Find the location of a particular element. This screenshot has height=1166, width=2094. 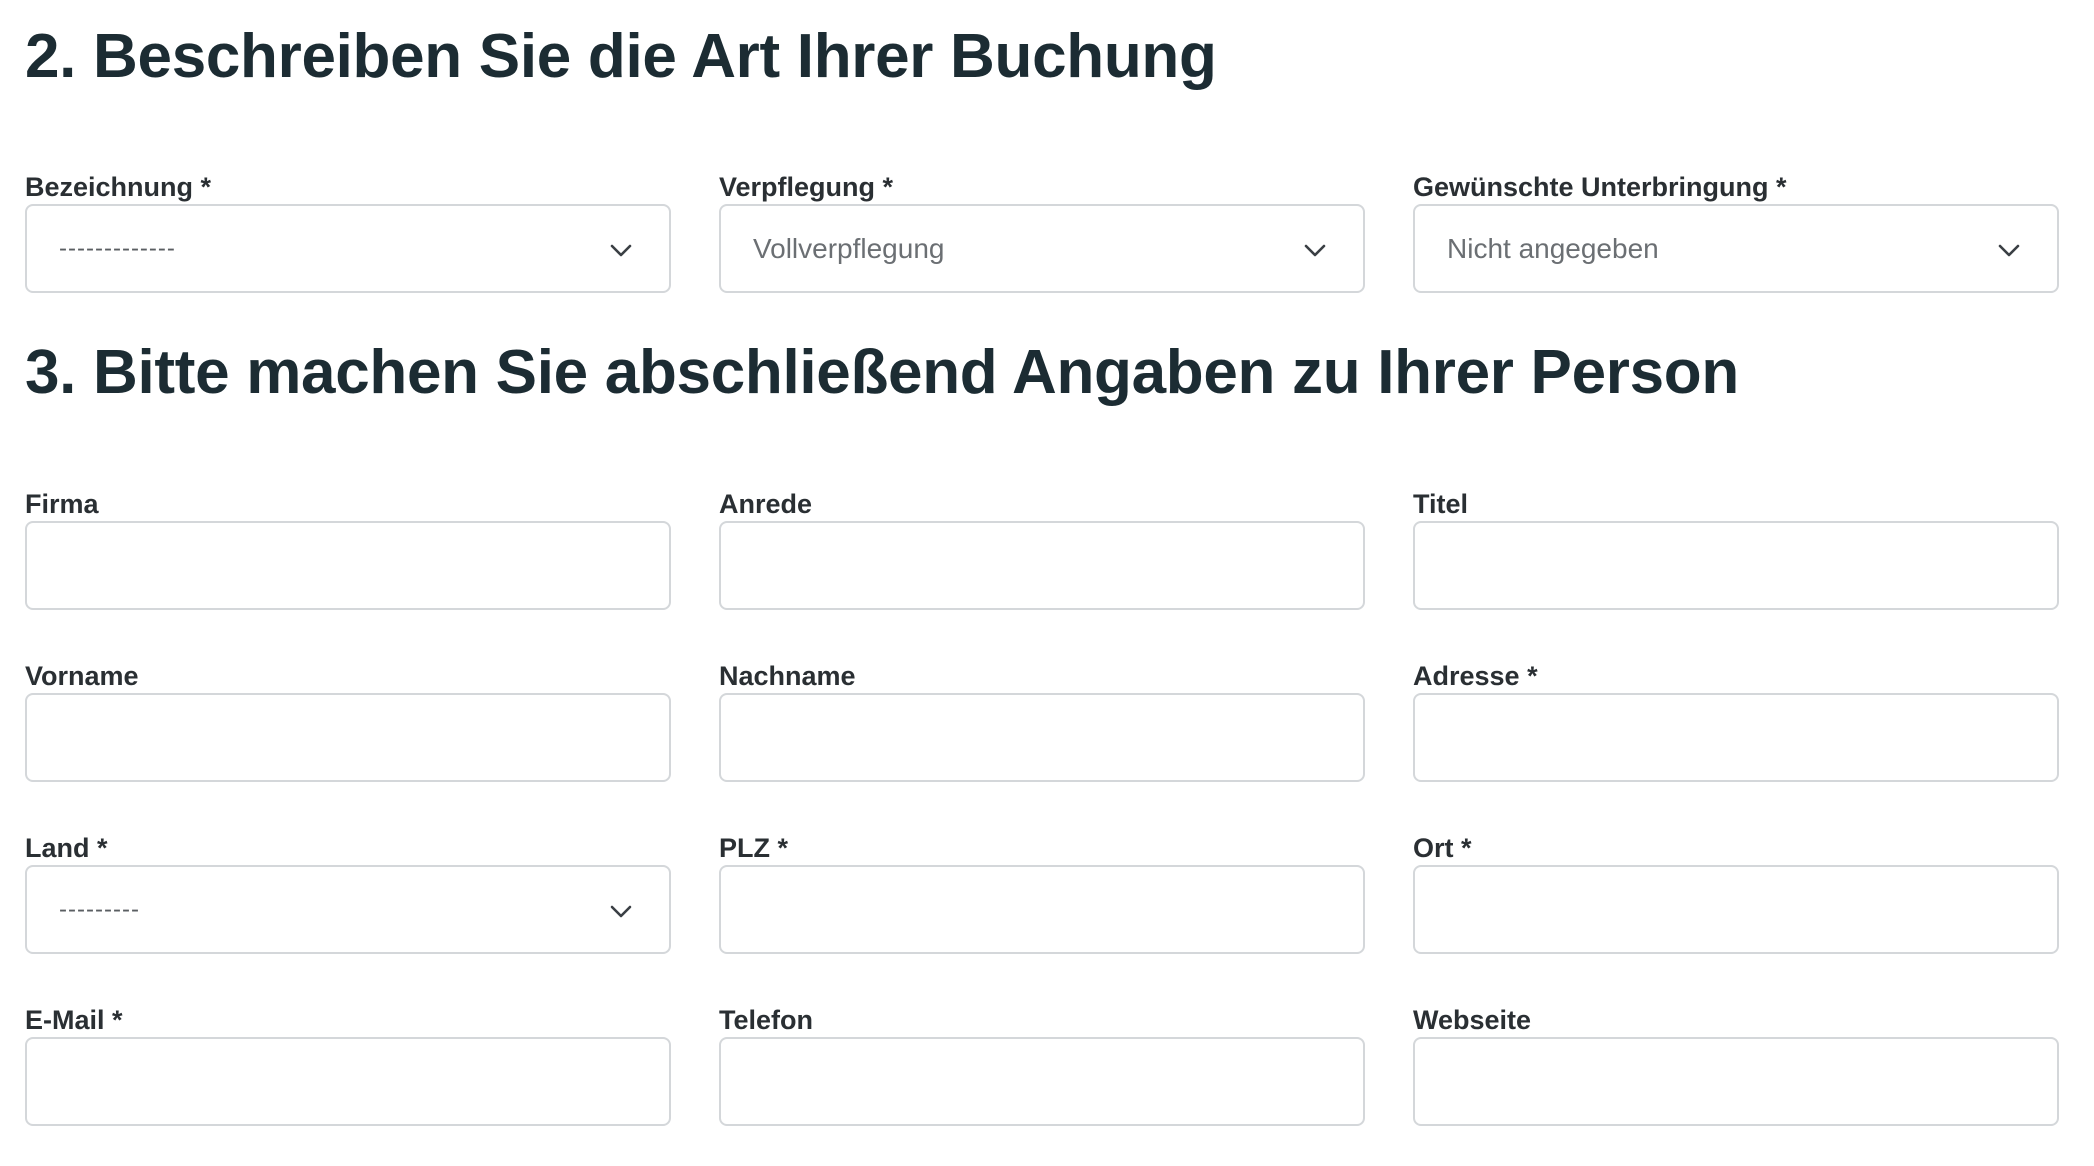

unterbringung-select: Nicht angegeben is located at coordinates (1736, 248).